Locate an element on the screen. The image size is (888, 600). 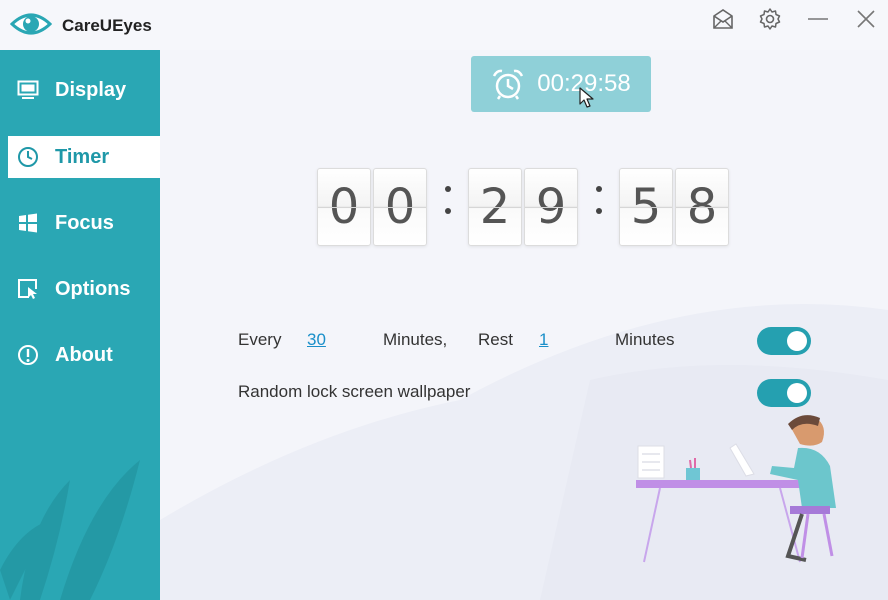
sidebar-item-label: Options is located at coordinates (93, 288).